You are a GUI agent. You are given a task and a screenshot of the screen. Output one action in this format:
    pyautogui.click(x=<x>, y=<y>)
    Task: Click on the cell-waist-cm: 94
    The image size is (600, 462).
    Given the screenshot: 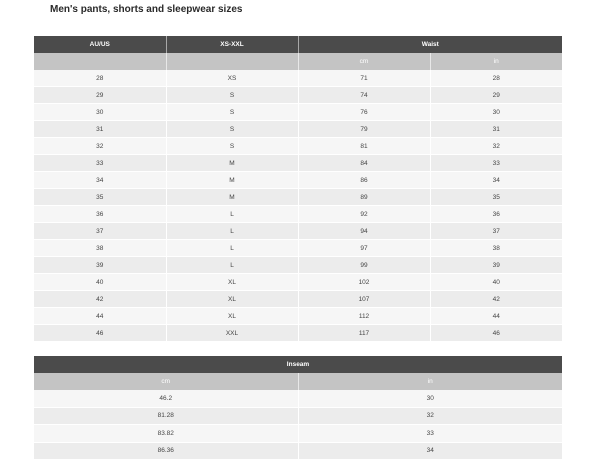 What is the action you would take?
    pyautogui.click(x=363, y=231)
    